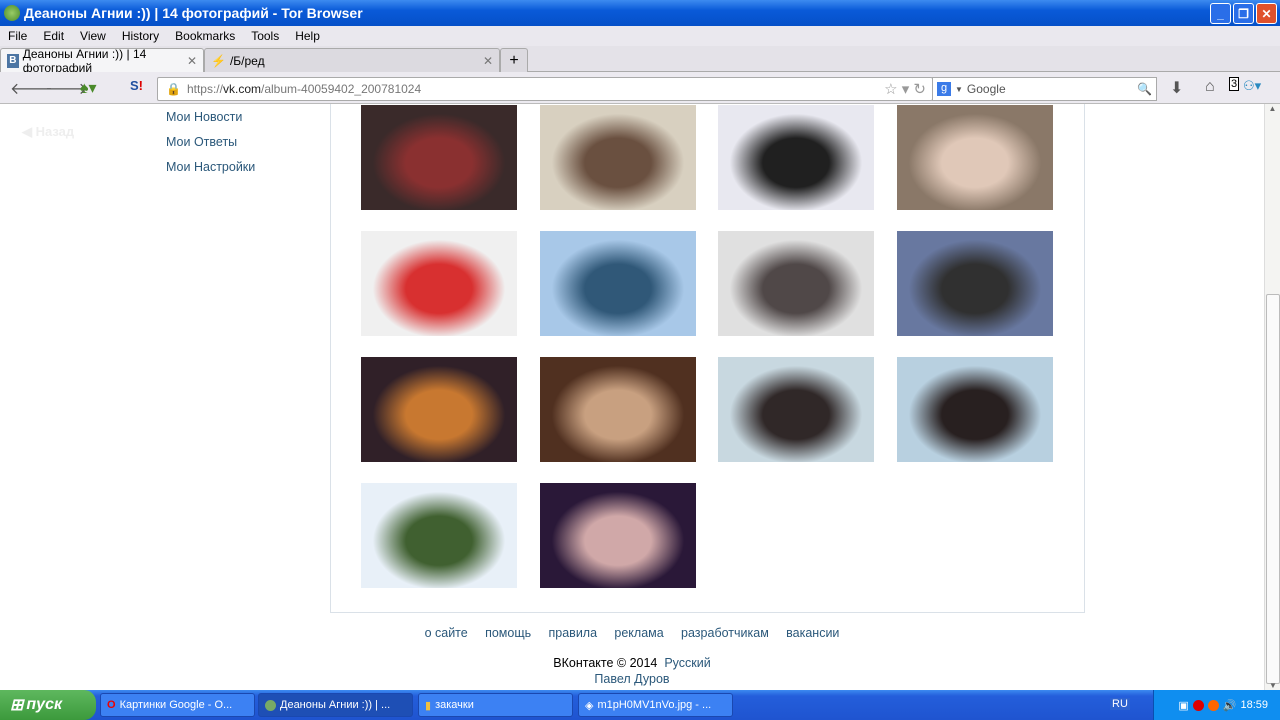 Image resolution: width=1280 pixels, height=720 pixels. What do you see at coordinates (589, 705) in the screenshot?
I see `image-viewer-icon: ◈` at bounding box center [589, 705].